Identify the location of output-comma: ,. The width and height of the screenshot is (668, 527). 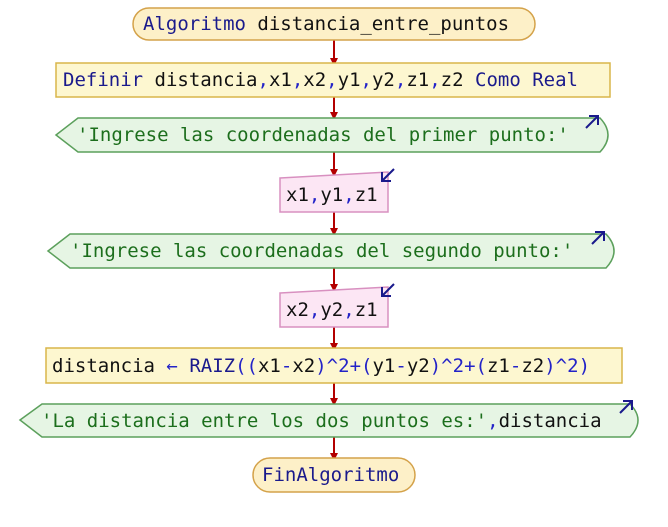
(493, 421).